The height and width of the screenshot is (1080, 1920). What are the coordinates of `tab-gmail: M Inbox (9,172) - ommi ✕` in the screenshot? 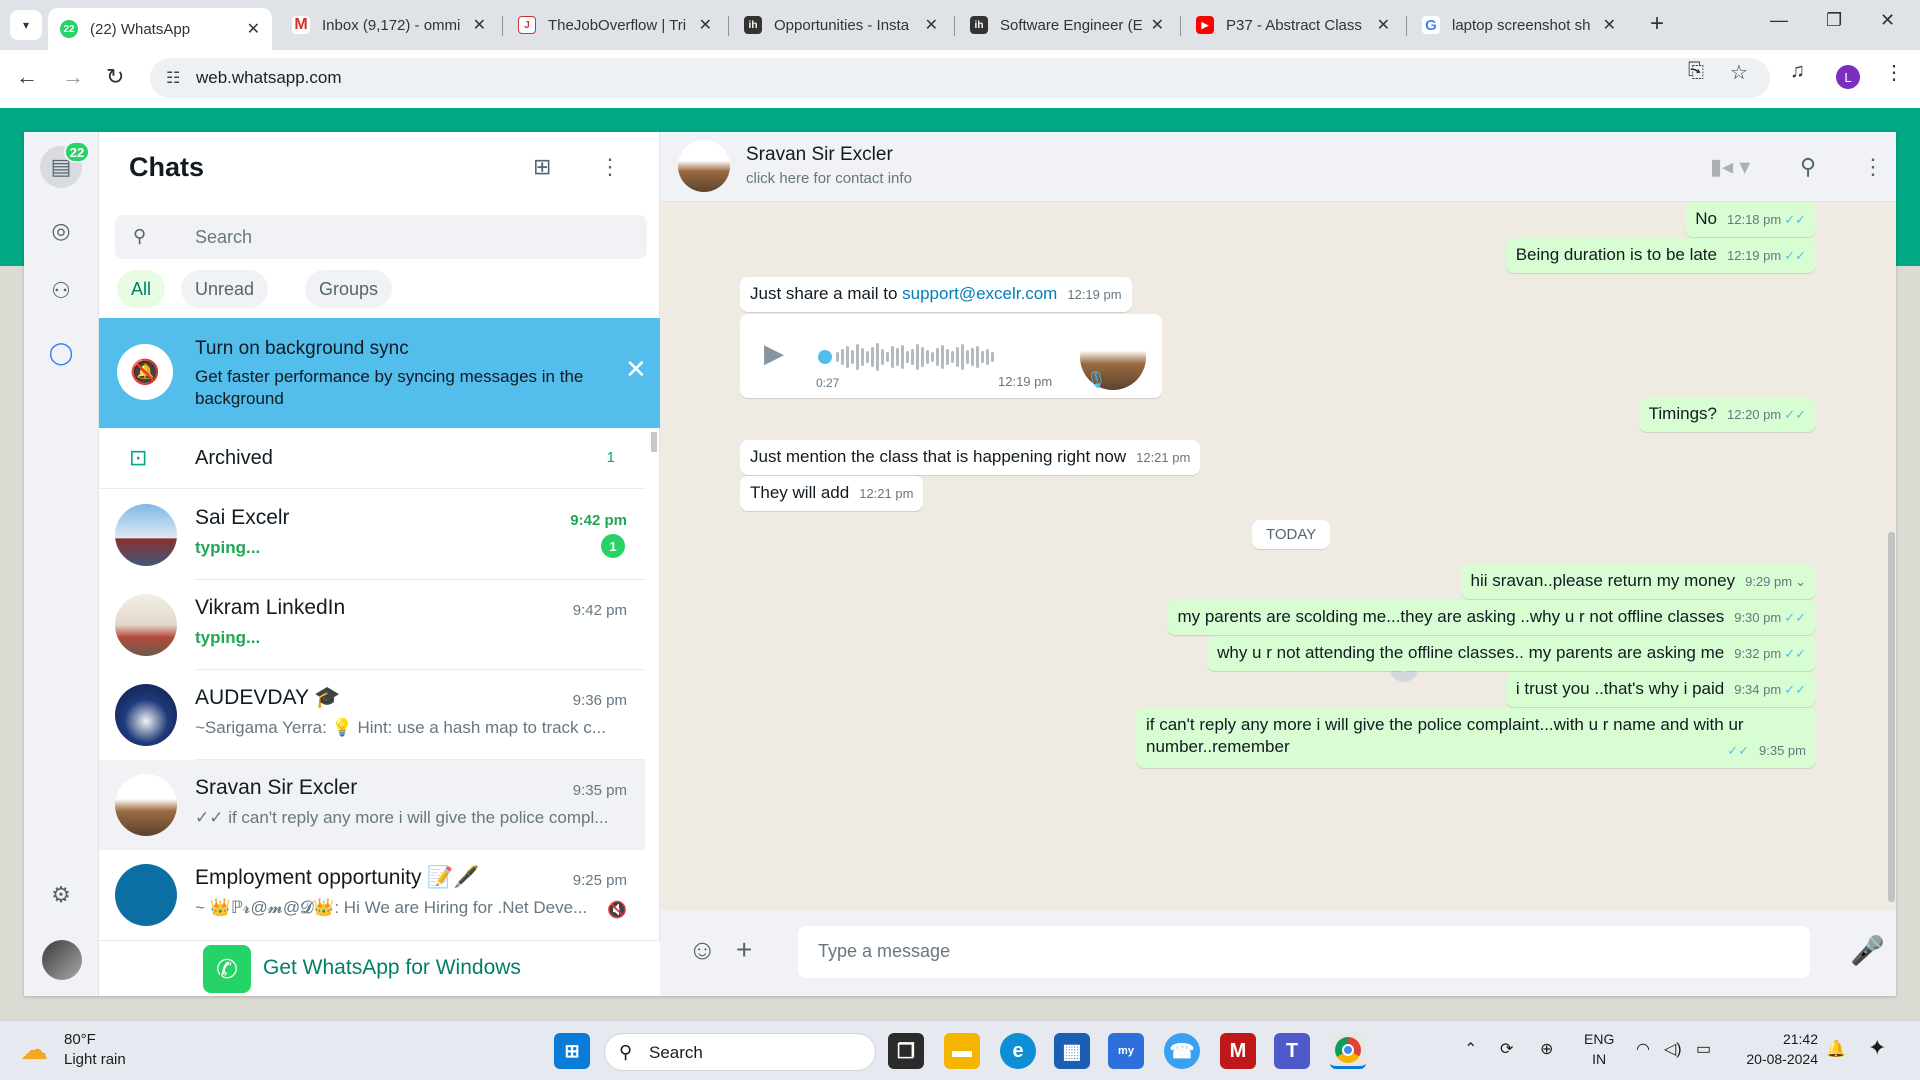 It's located at (389, 25).